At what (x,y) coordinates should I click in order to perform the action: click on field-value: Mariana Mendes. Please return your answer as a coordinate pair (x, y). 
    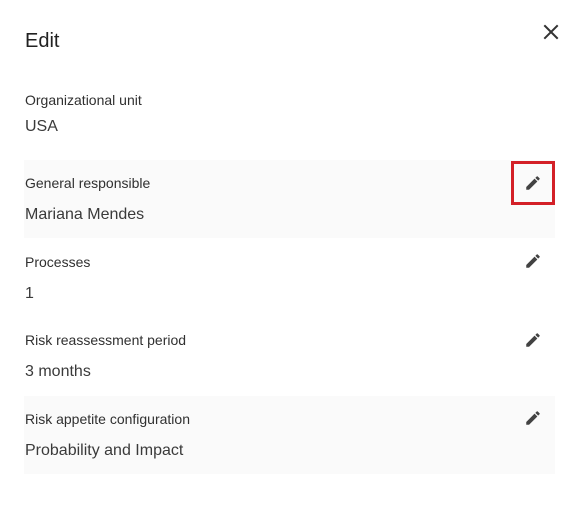
    Looking at the image, I should click on (85, 214).